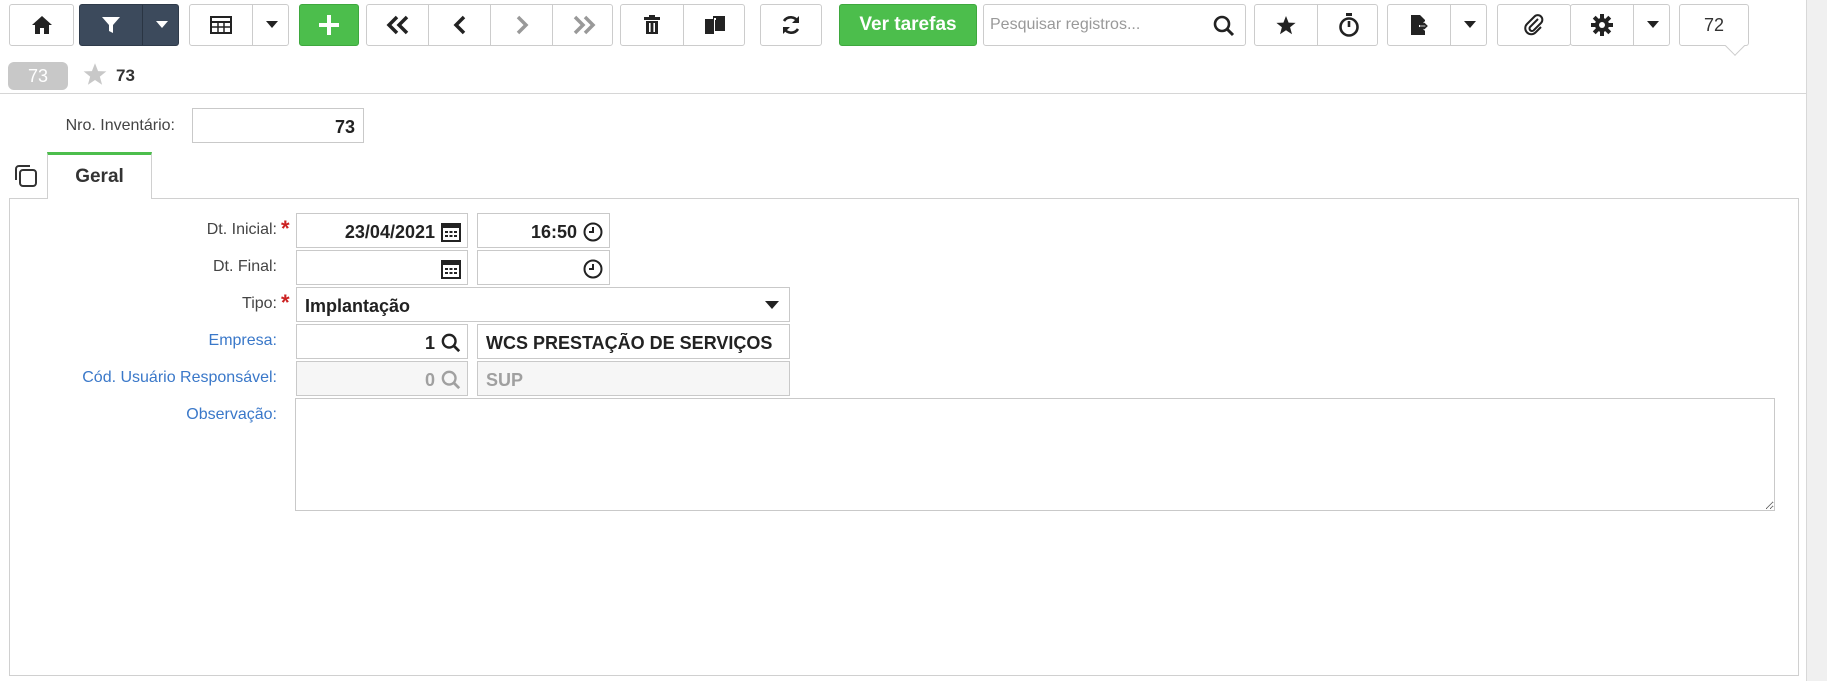 Image resolution: width=1827 pixels, height=681 pixels. Describe the element at coordinates (1714, 24) in the screenshot. I see `record-count: 72` at that location.